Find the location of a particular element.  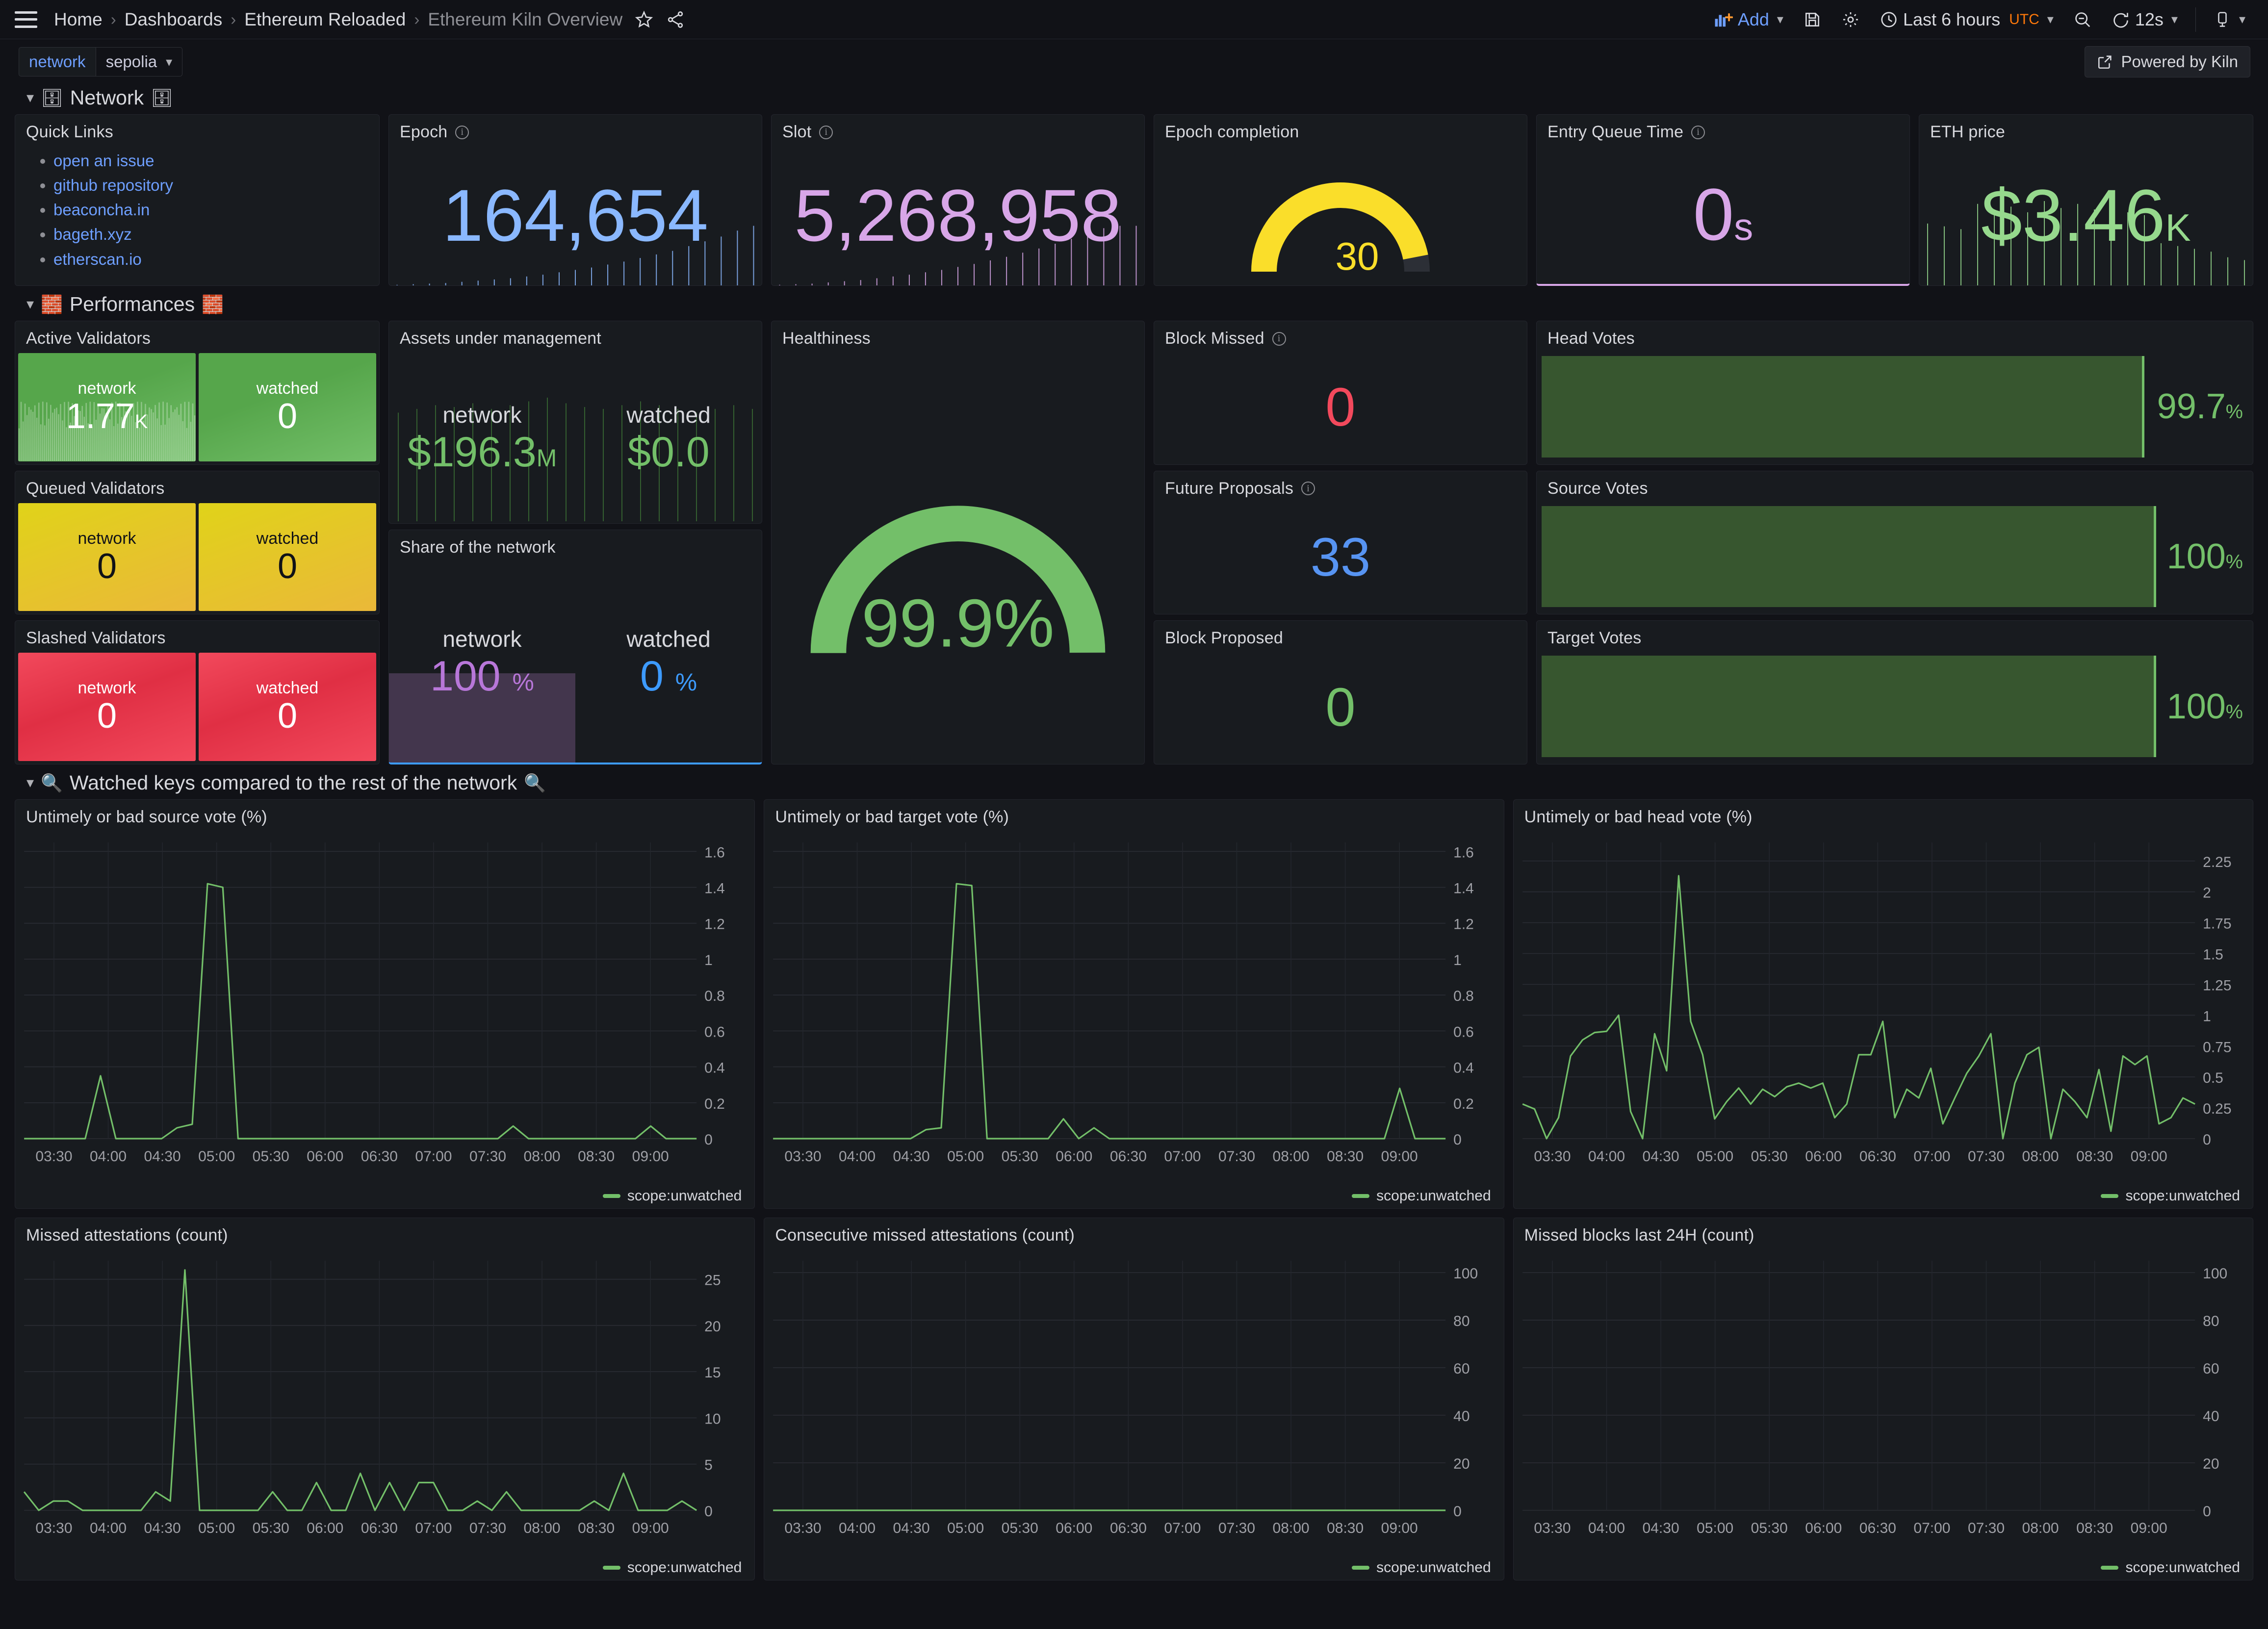

time-range-picker: Last 6 hours UTC ▾ is located at coordinates (1967, 19).